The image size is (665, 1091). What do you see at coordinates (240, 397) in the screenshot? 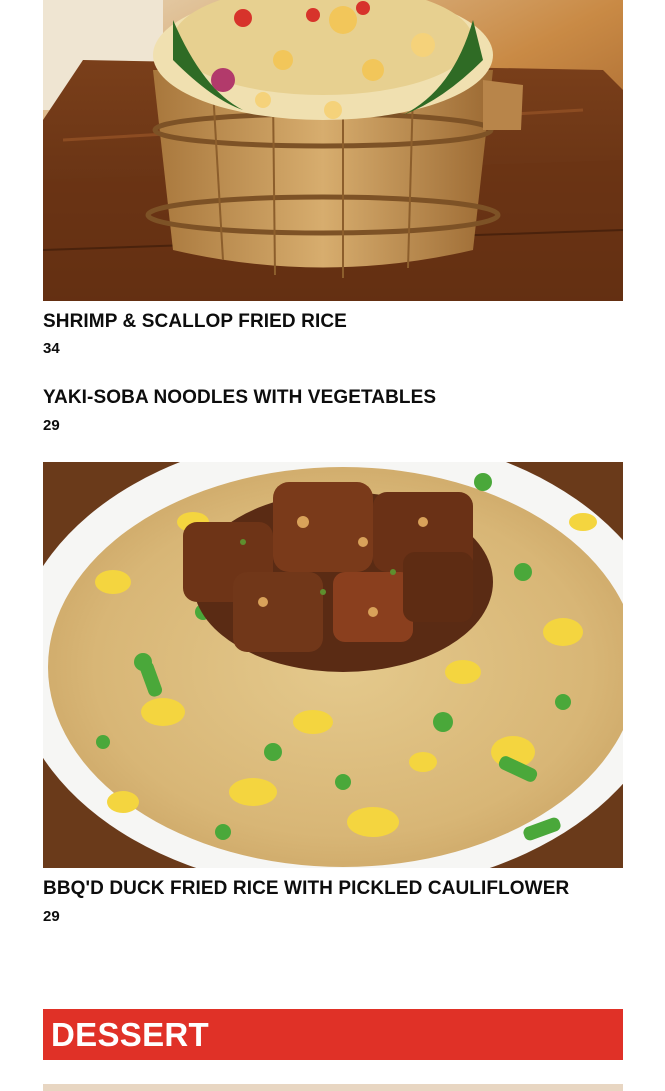
I see `item-name: YAKI-SOBA NOODLES WITH VEGETABLES` at bounding box center [240, 397].